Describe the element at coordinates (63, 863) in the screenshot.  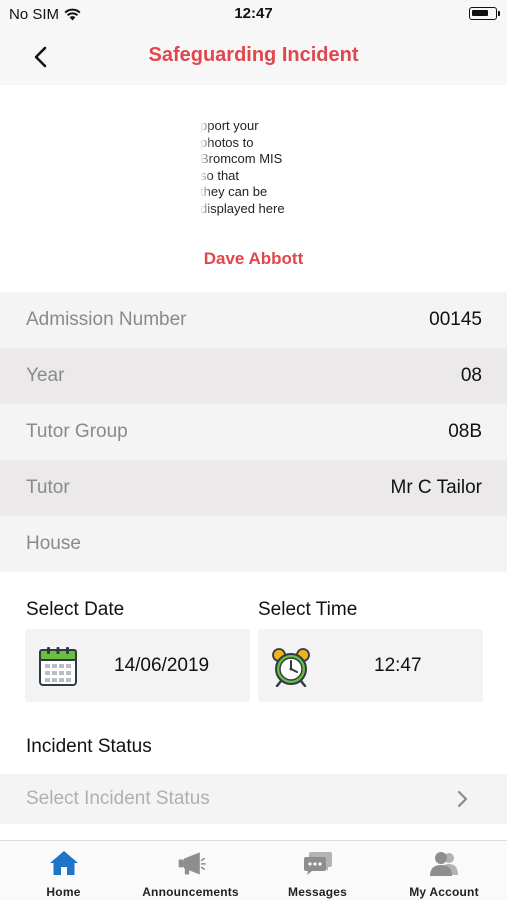
I see `home-icon` at that location.